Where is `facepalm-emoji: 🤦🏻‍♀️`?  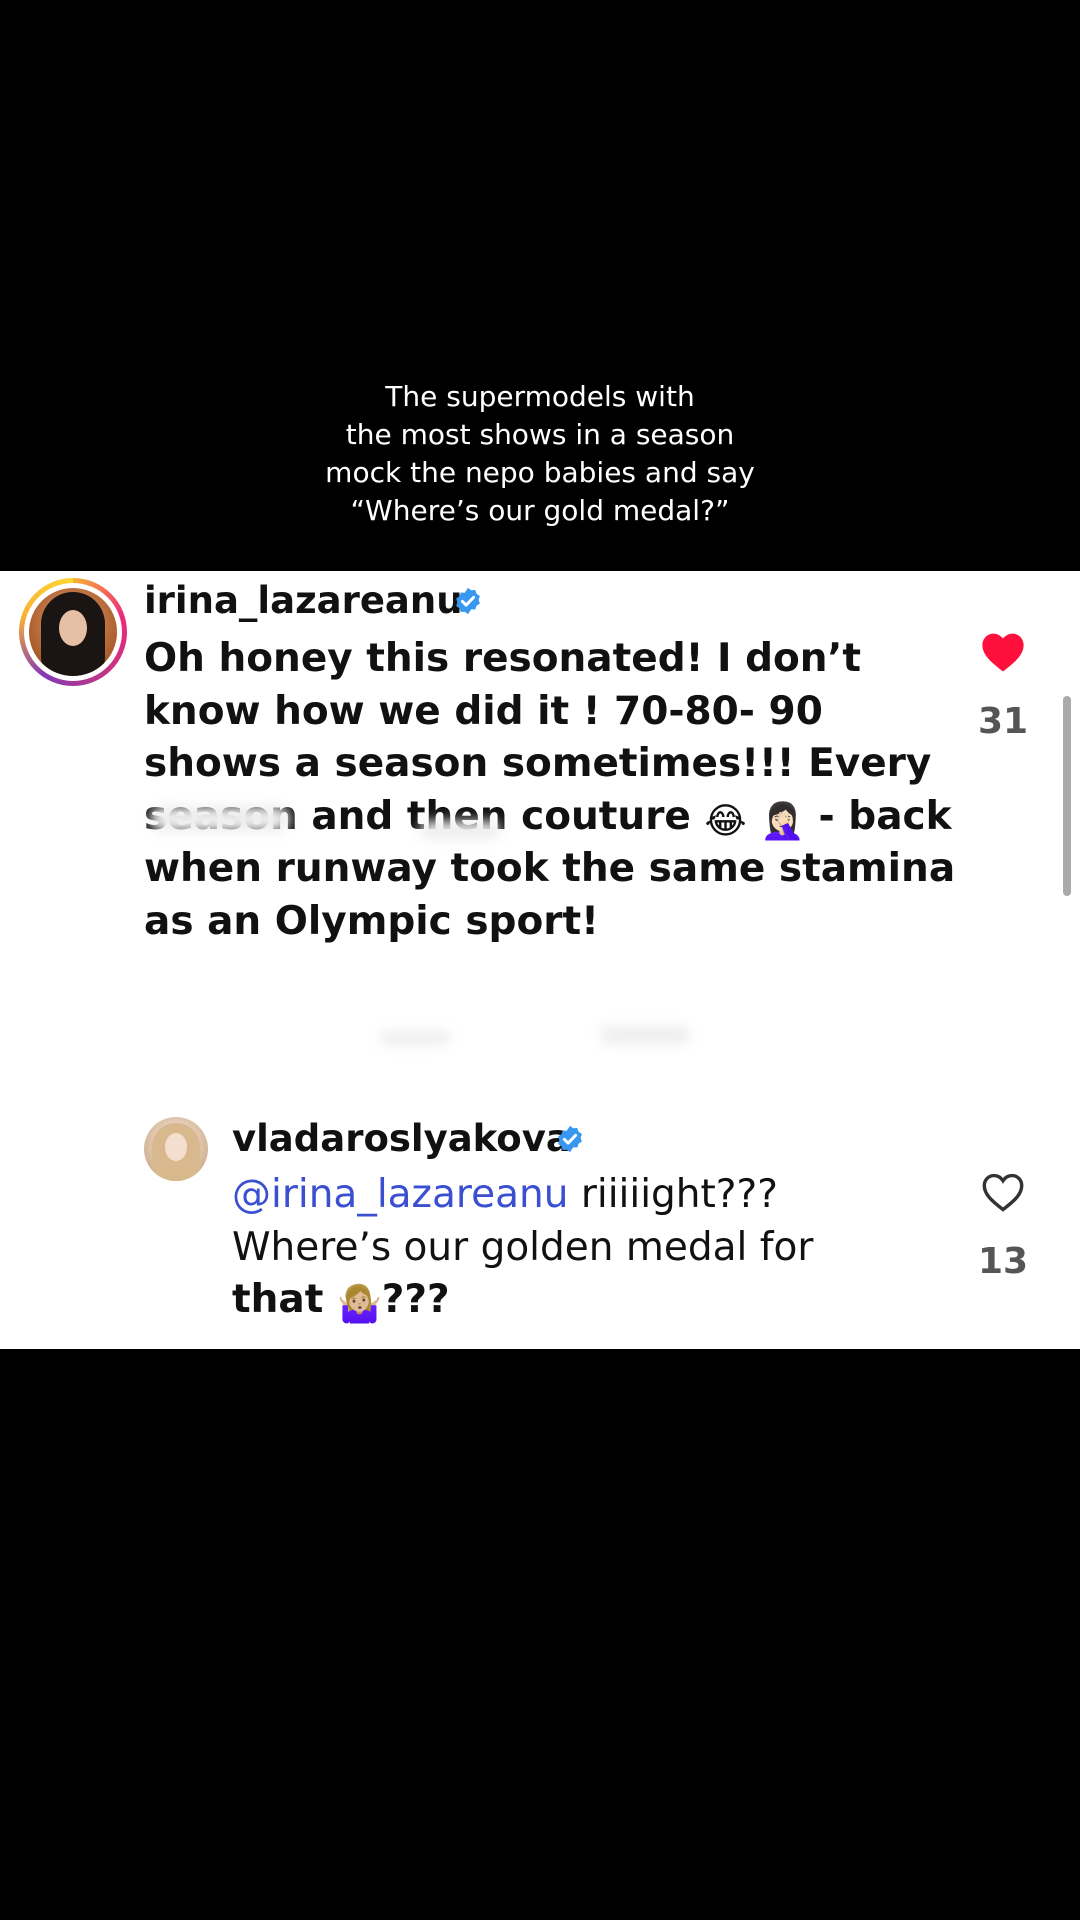 facepalm-emoji: 🤦🏻‍♀️ is located at coordinates (782, 821).